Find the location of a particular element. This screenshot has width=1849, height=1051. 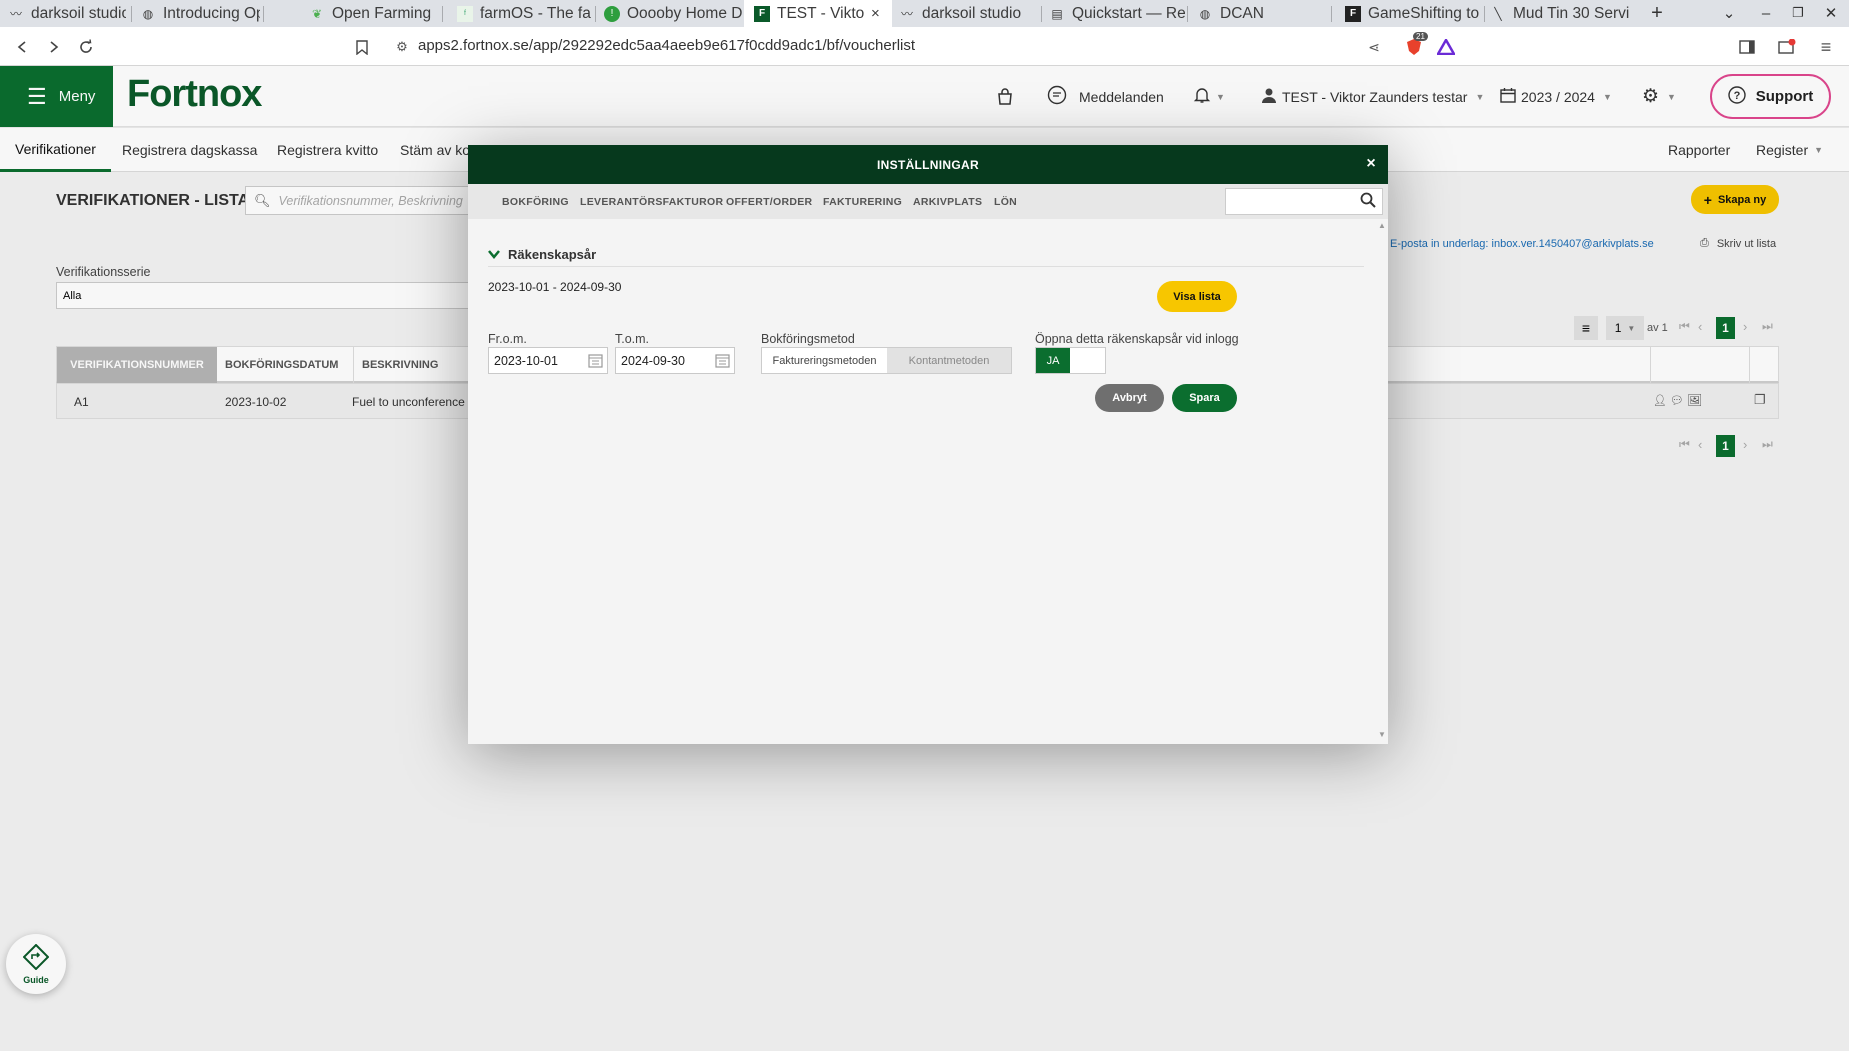

modal-title: INSTÄLLNINGAR × is located at coordinates (928, 164).